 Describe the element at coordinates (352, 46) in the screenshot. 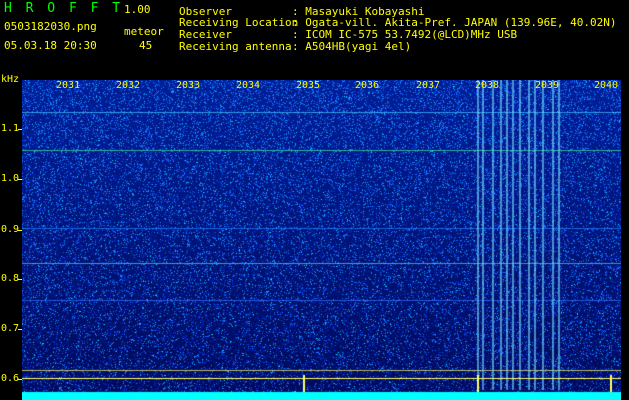

I see `antenna-value: : A504HB(yagi 4el)` at that location.